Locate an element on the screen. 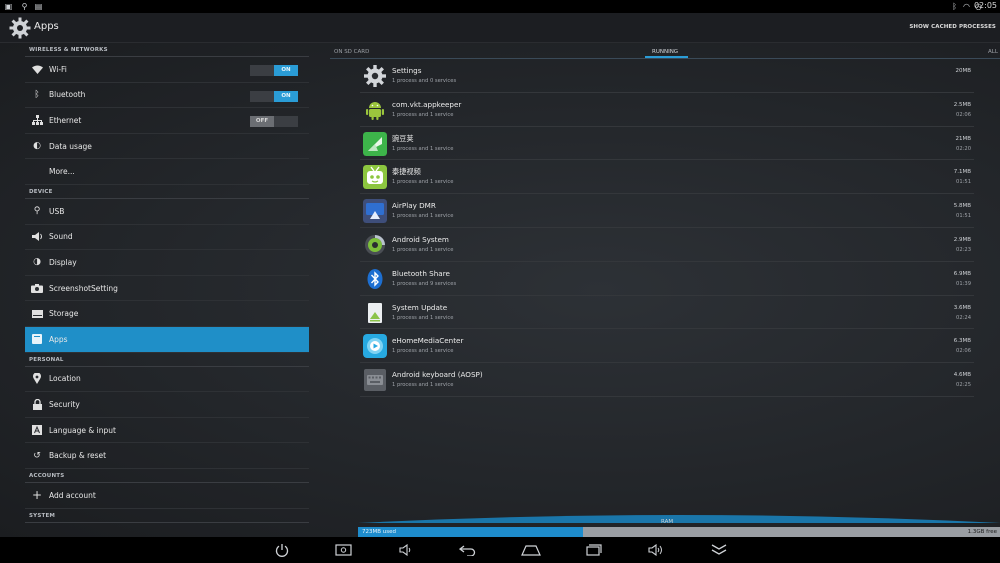 The image size is (1000, 563). plus-icon: + is located at coordinates (37, 495).